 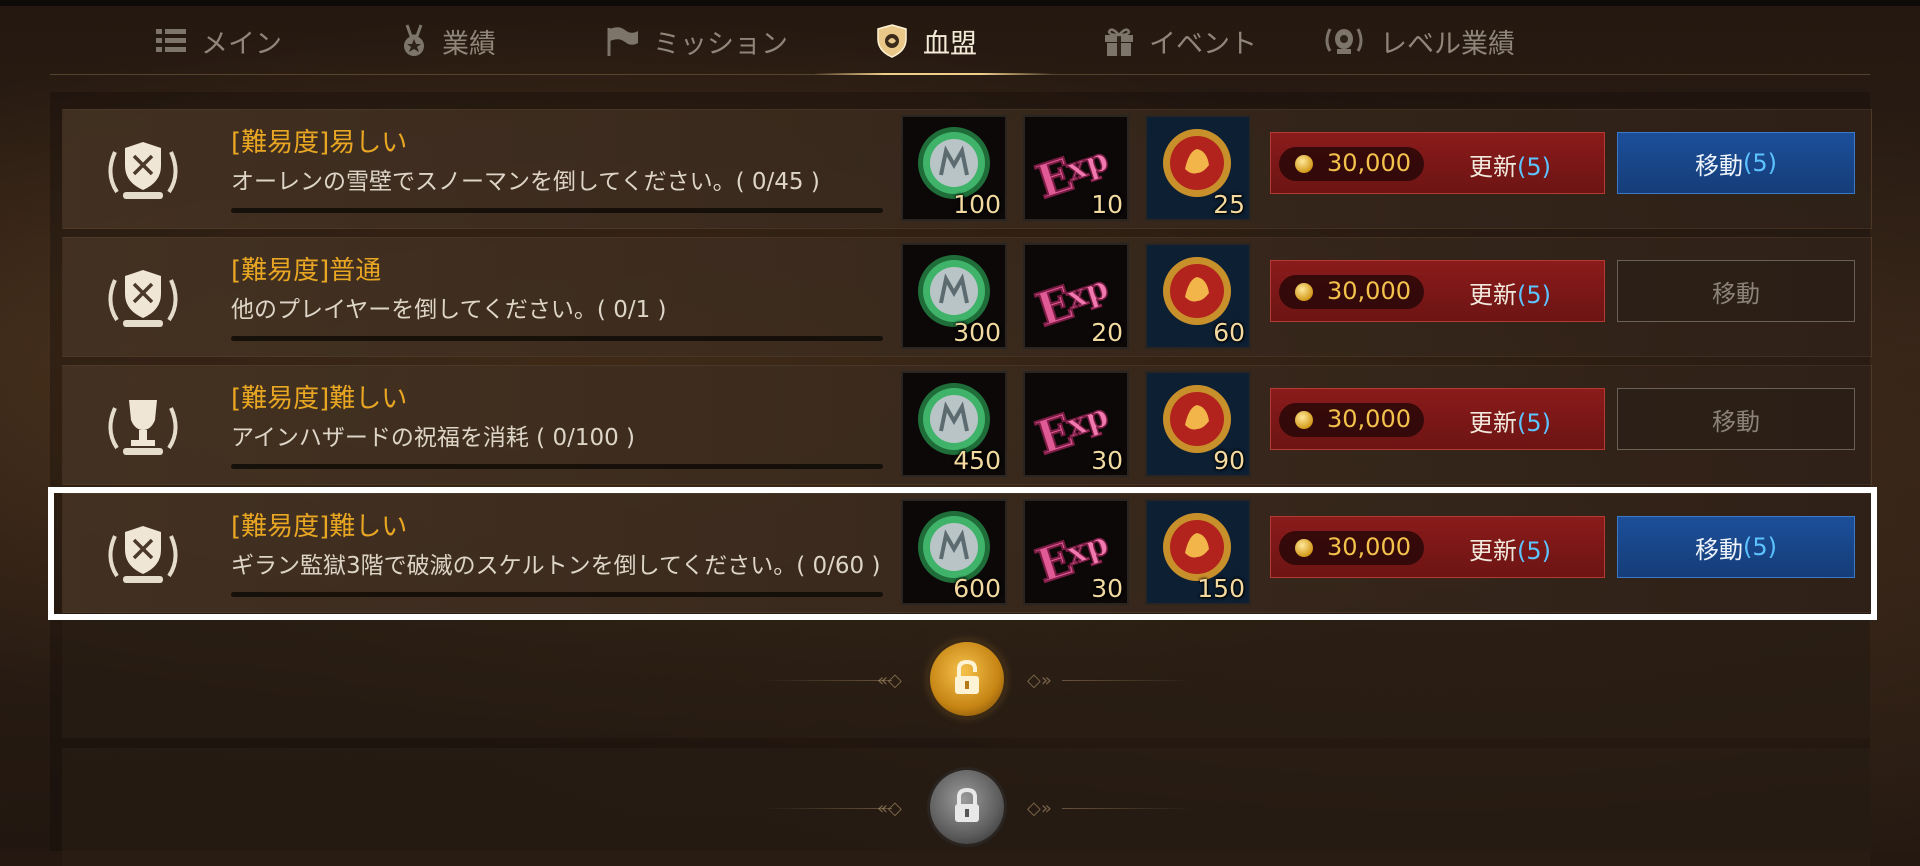 I want to click on reward-amount: 100, so click(x=977, y=204).